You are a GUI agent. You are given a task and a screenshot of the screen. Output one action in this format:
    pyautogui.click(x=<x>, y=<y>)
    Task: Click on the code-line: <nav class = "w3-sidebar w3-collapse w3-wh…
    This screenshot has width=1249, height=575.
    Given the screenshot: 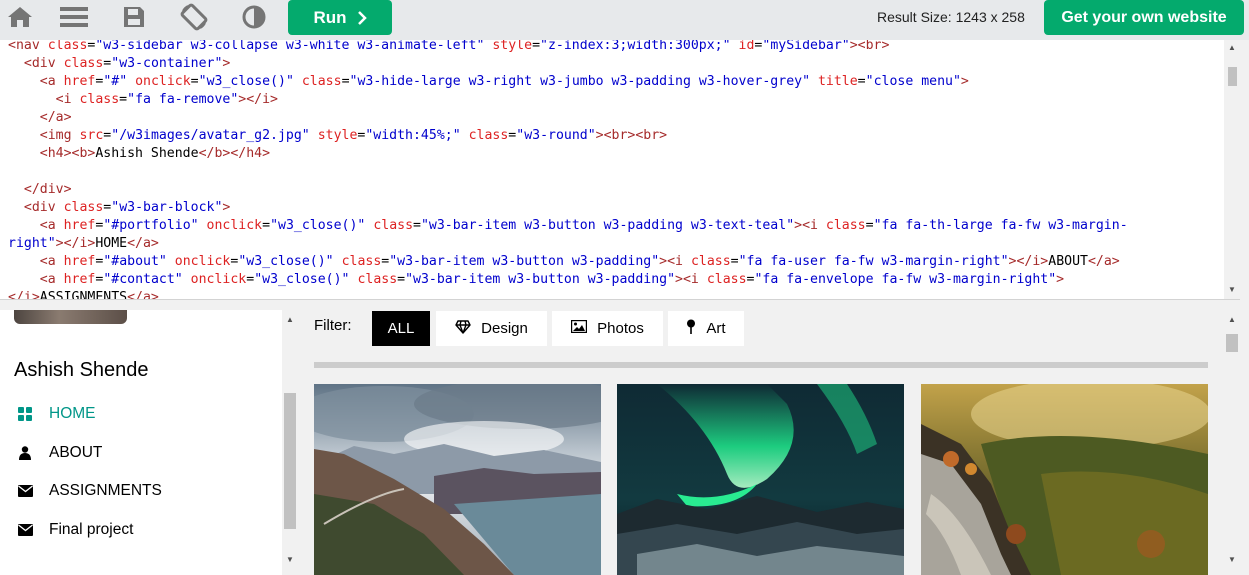 What is the action you would take?
    pyautogui.click(x=568, y=47)
    